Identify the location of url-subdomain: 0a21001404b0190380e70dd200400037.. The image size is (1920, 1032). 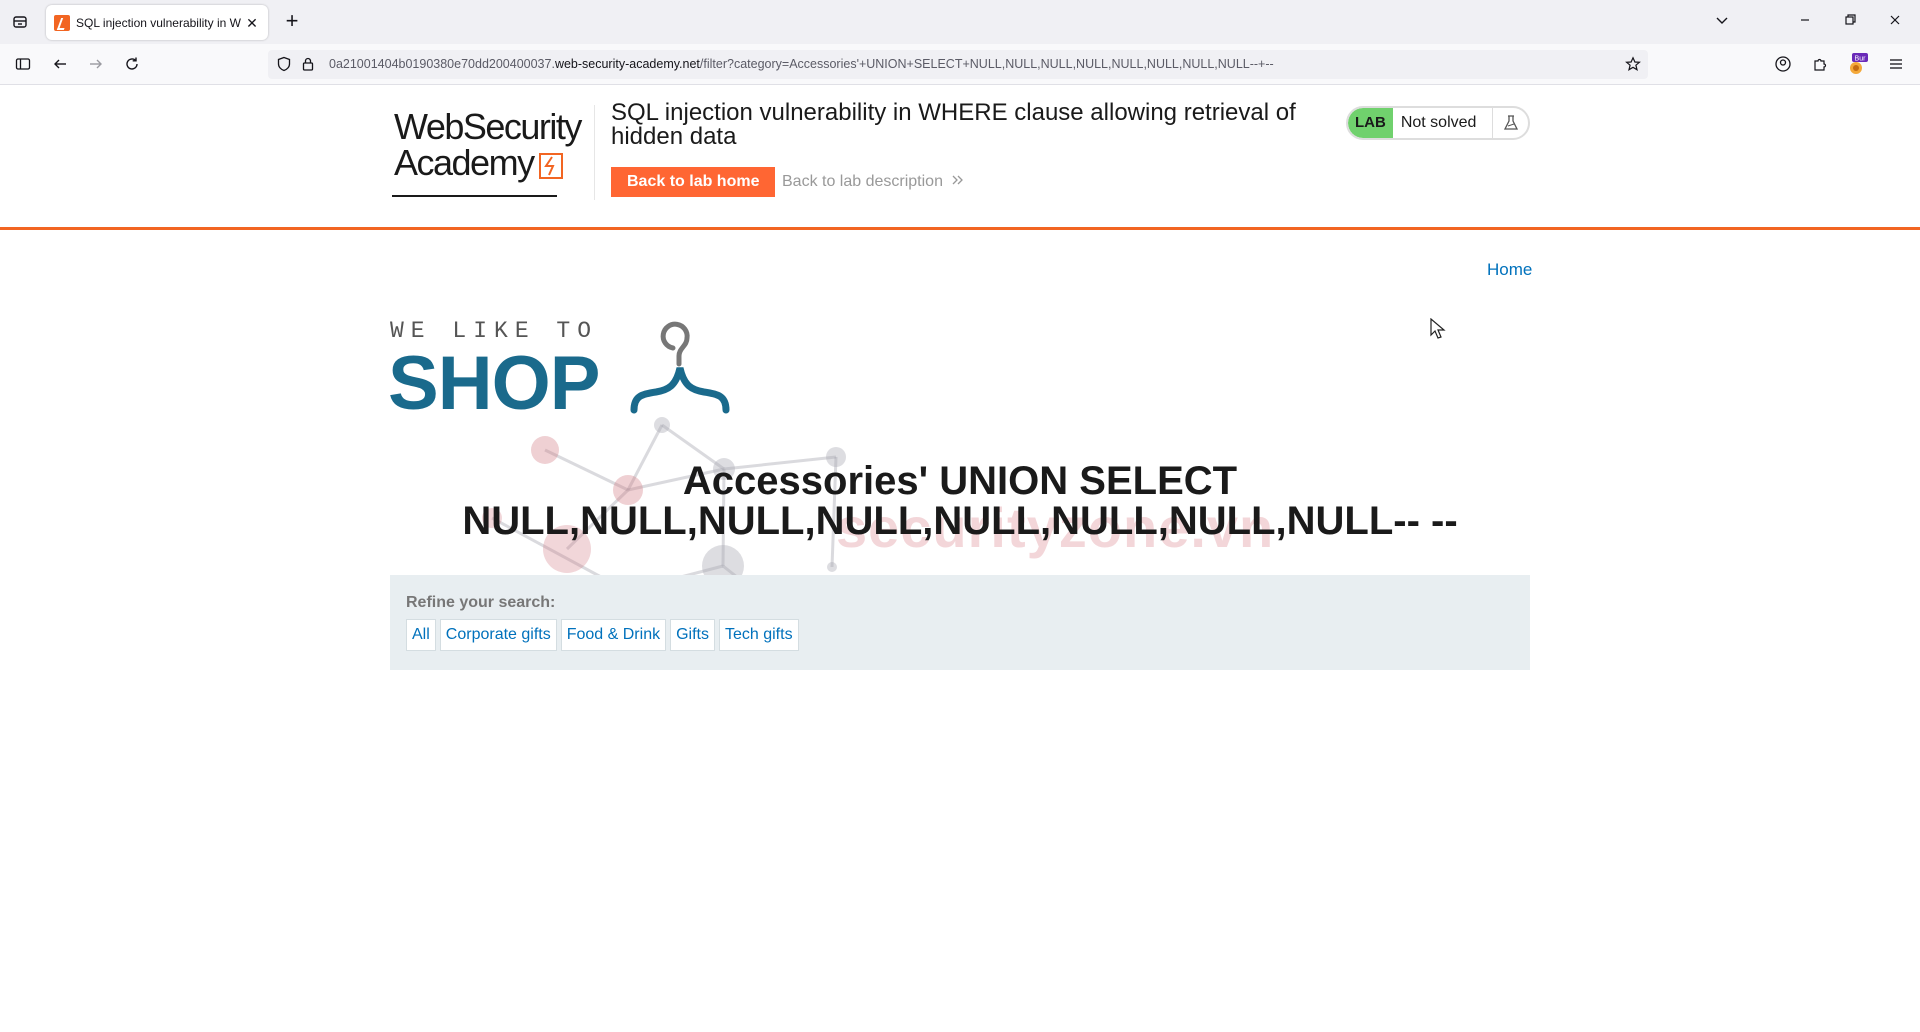
(442, 64).